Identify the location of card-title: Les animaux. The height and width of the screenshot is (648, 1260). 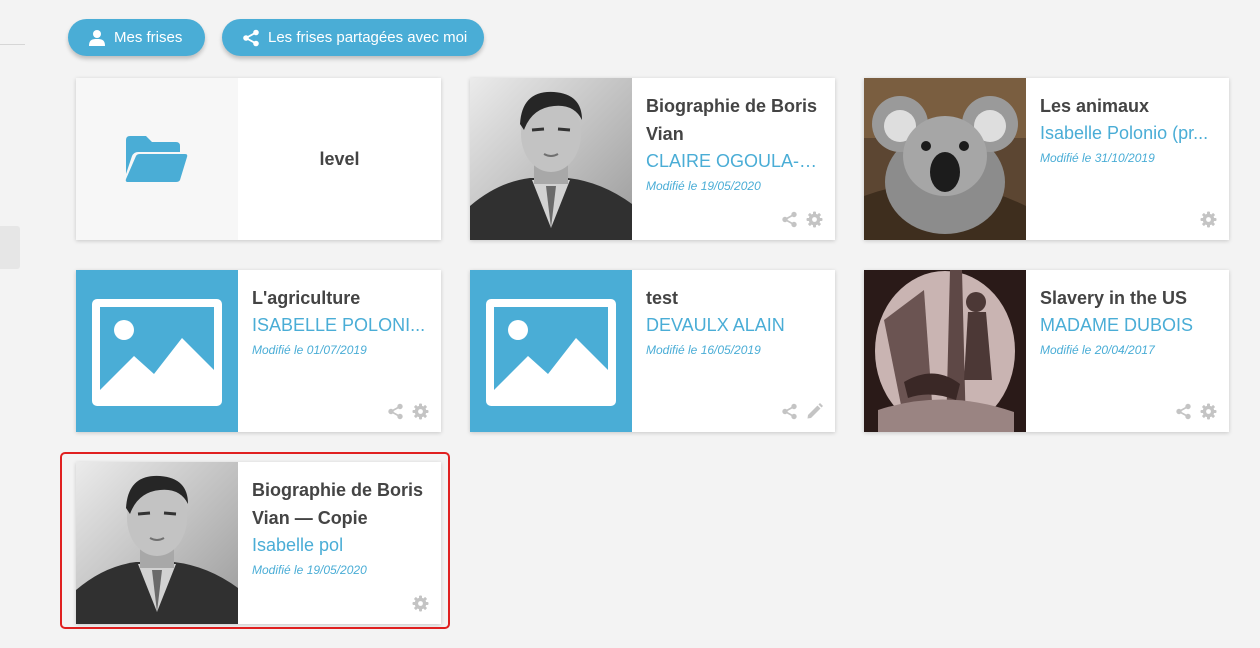
(1095, 106).